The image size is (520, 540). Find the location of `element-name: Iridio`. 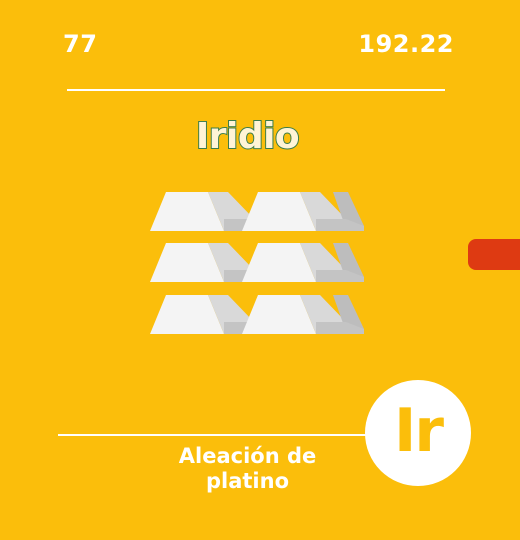

element-name: Iridio is located at coordinates (248, 136).